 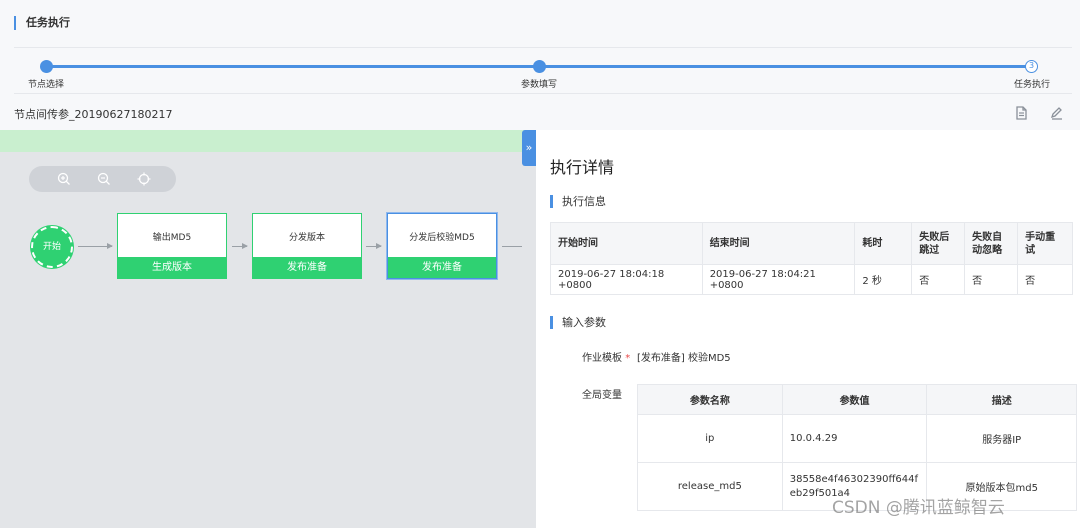 What do you see at coordinates (42, 23) in the screenshot?
I see `page-title: 任务执行` at bounding box center [42, 23].